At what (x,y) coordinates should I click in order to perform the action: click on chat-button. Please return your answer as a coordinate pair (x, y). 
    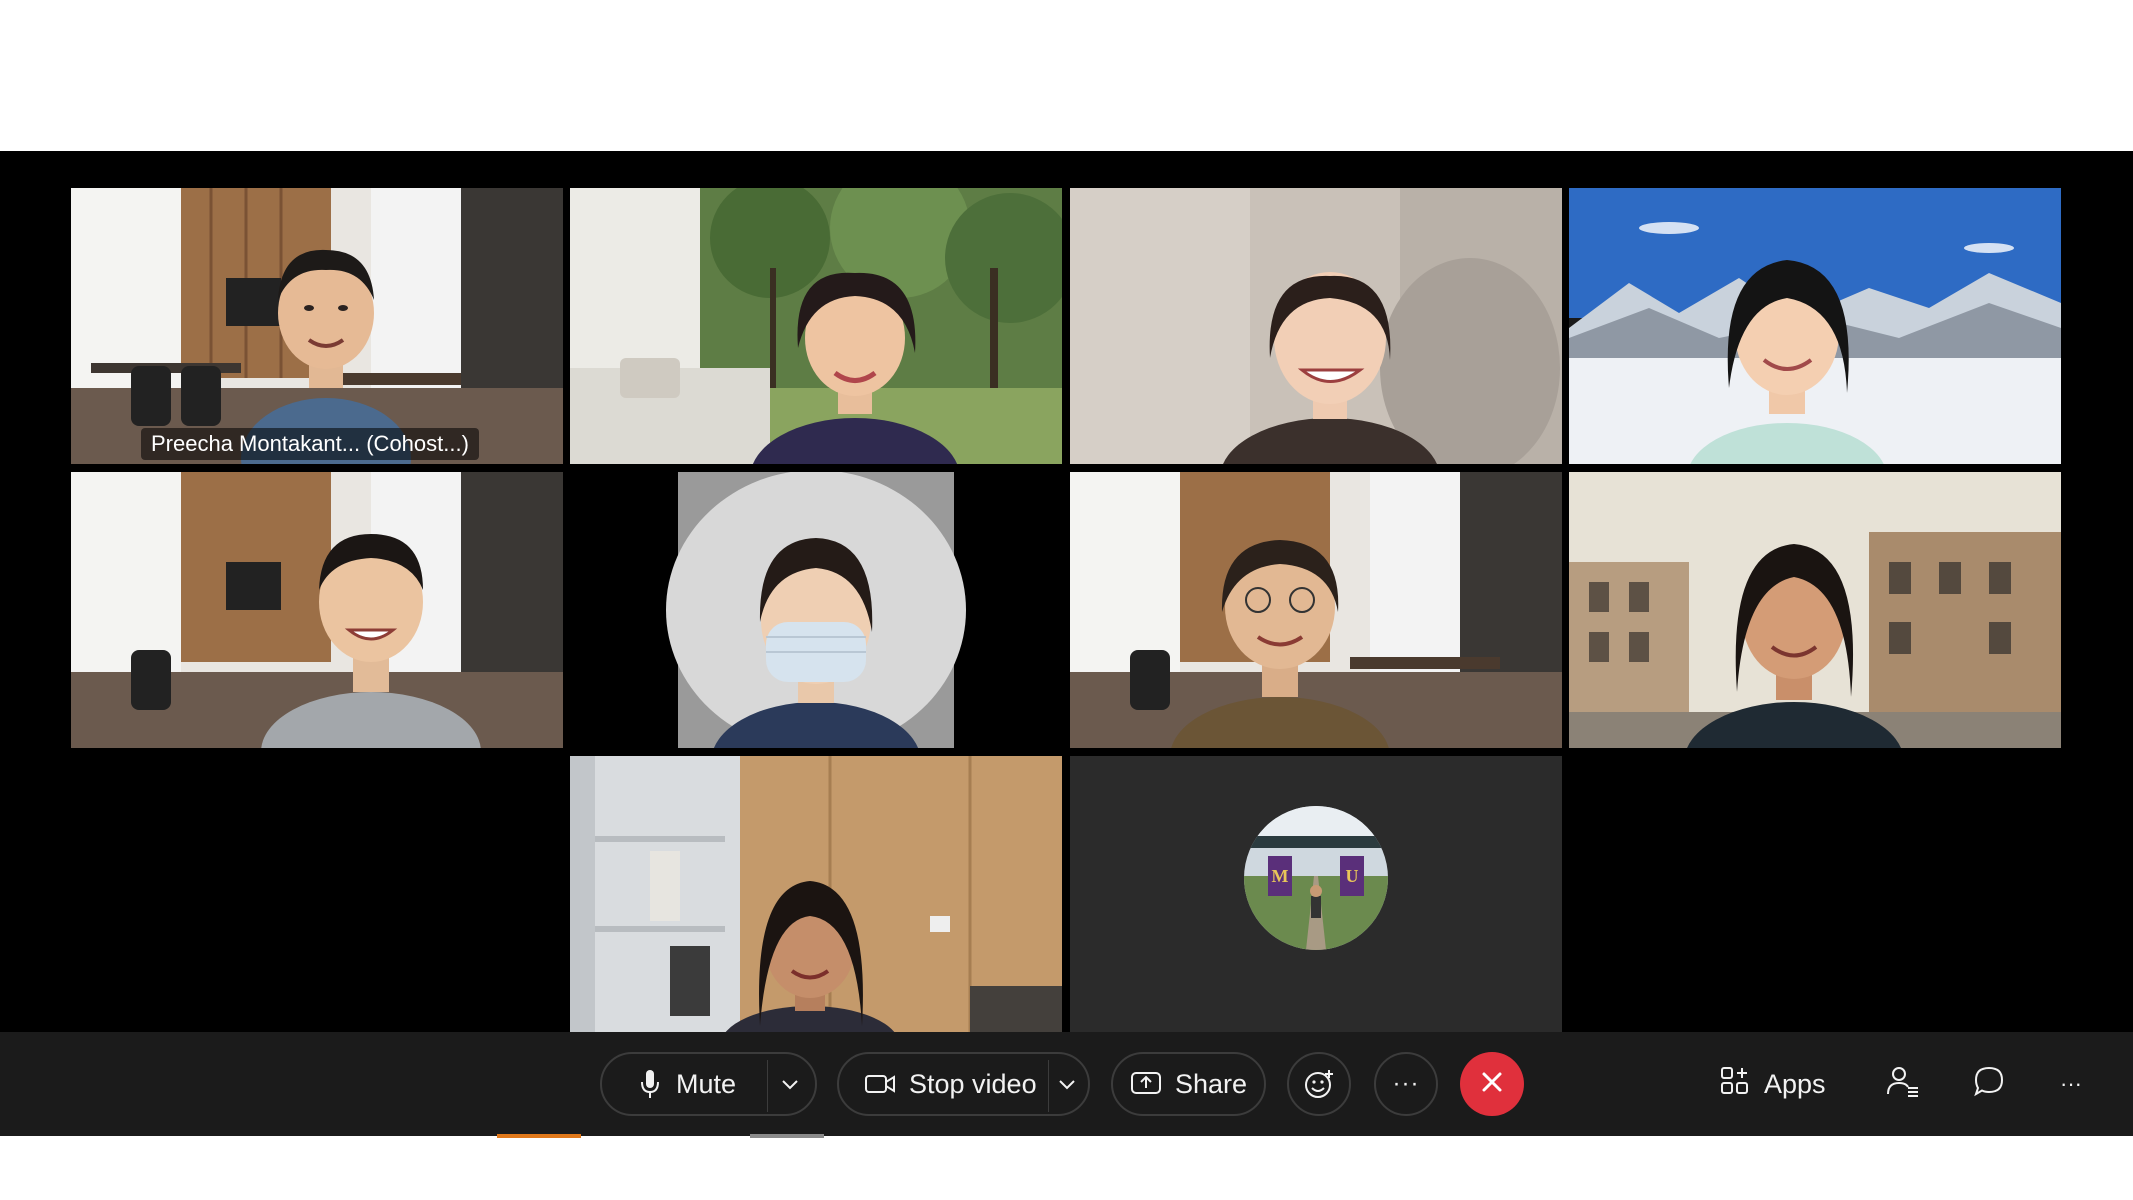
    Looking at the image, I should click on (1989, 1084).